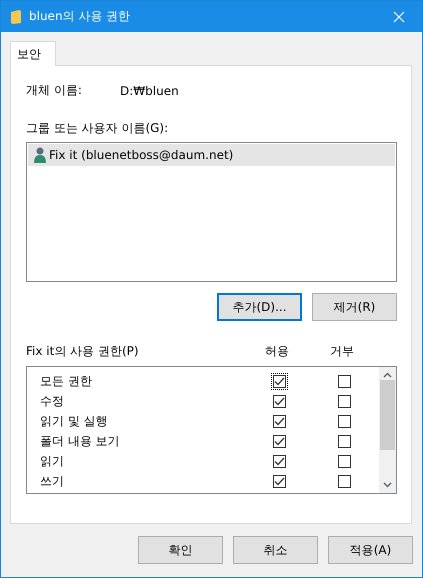  What do you see at coordinates (52, 401) in the screenshot?
I see `permission-name: 수정` at bounding box center [52, 401].